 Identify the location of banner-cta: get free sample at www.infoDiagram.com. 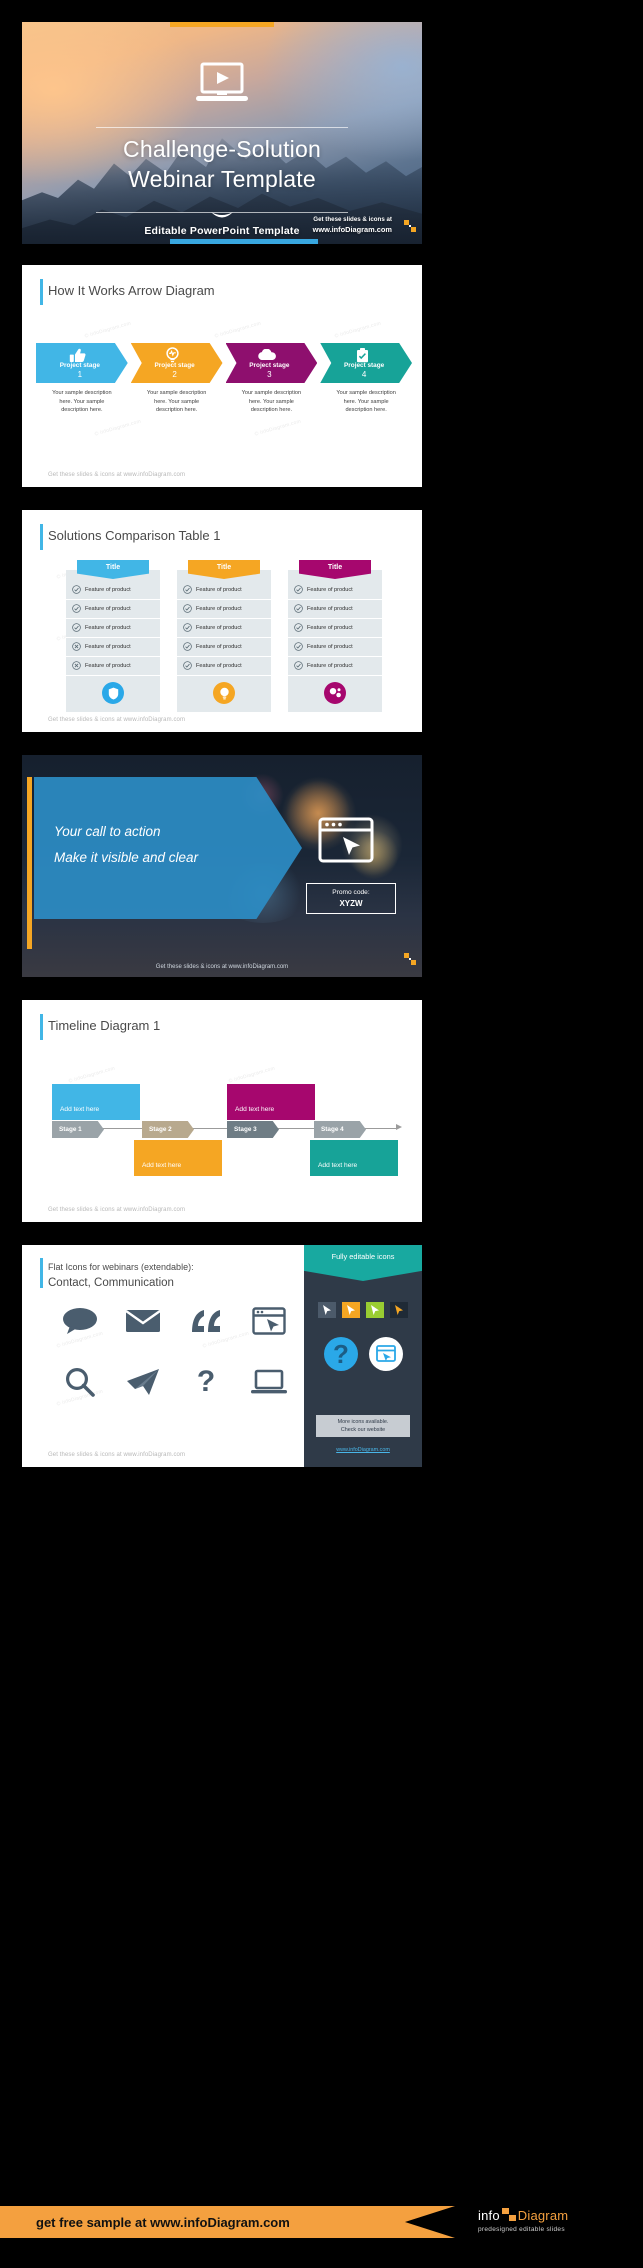
(227, 2222).